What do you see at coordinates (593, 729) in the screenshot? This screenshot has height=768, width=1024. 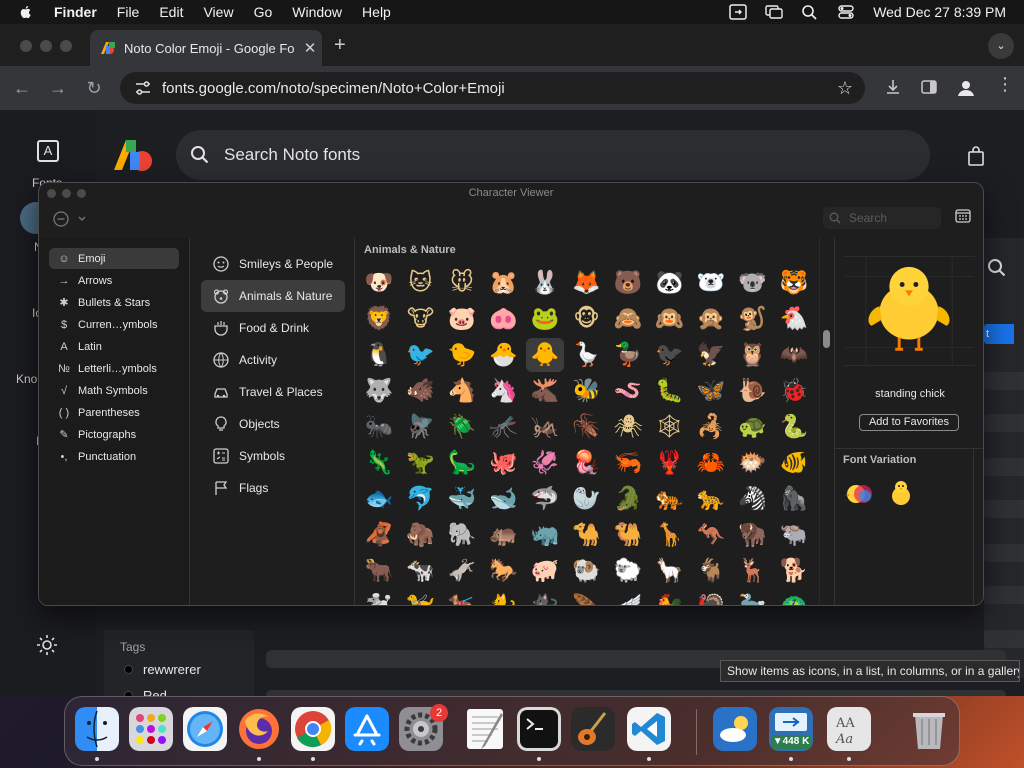 I see `garageband-dock-icon` at bounding box center [593, 729].